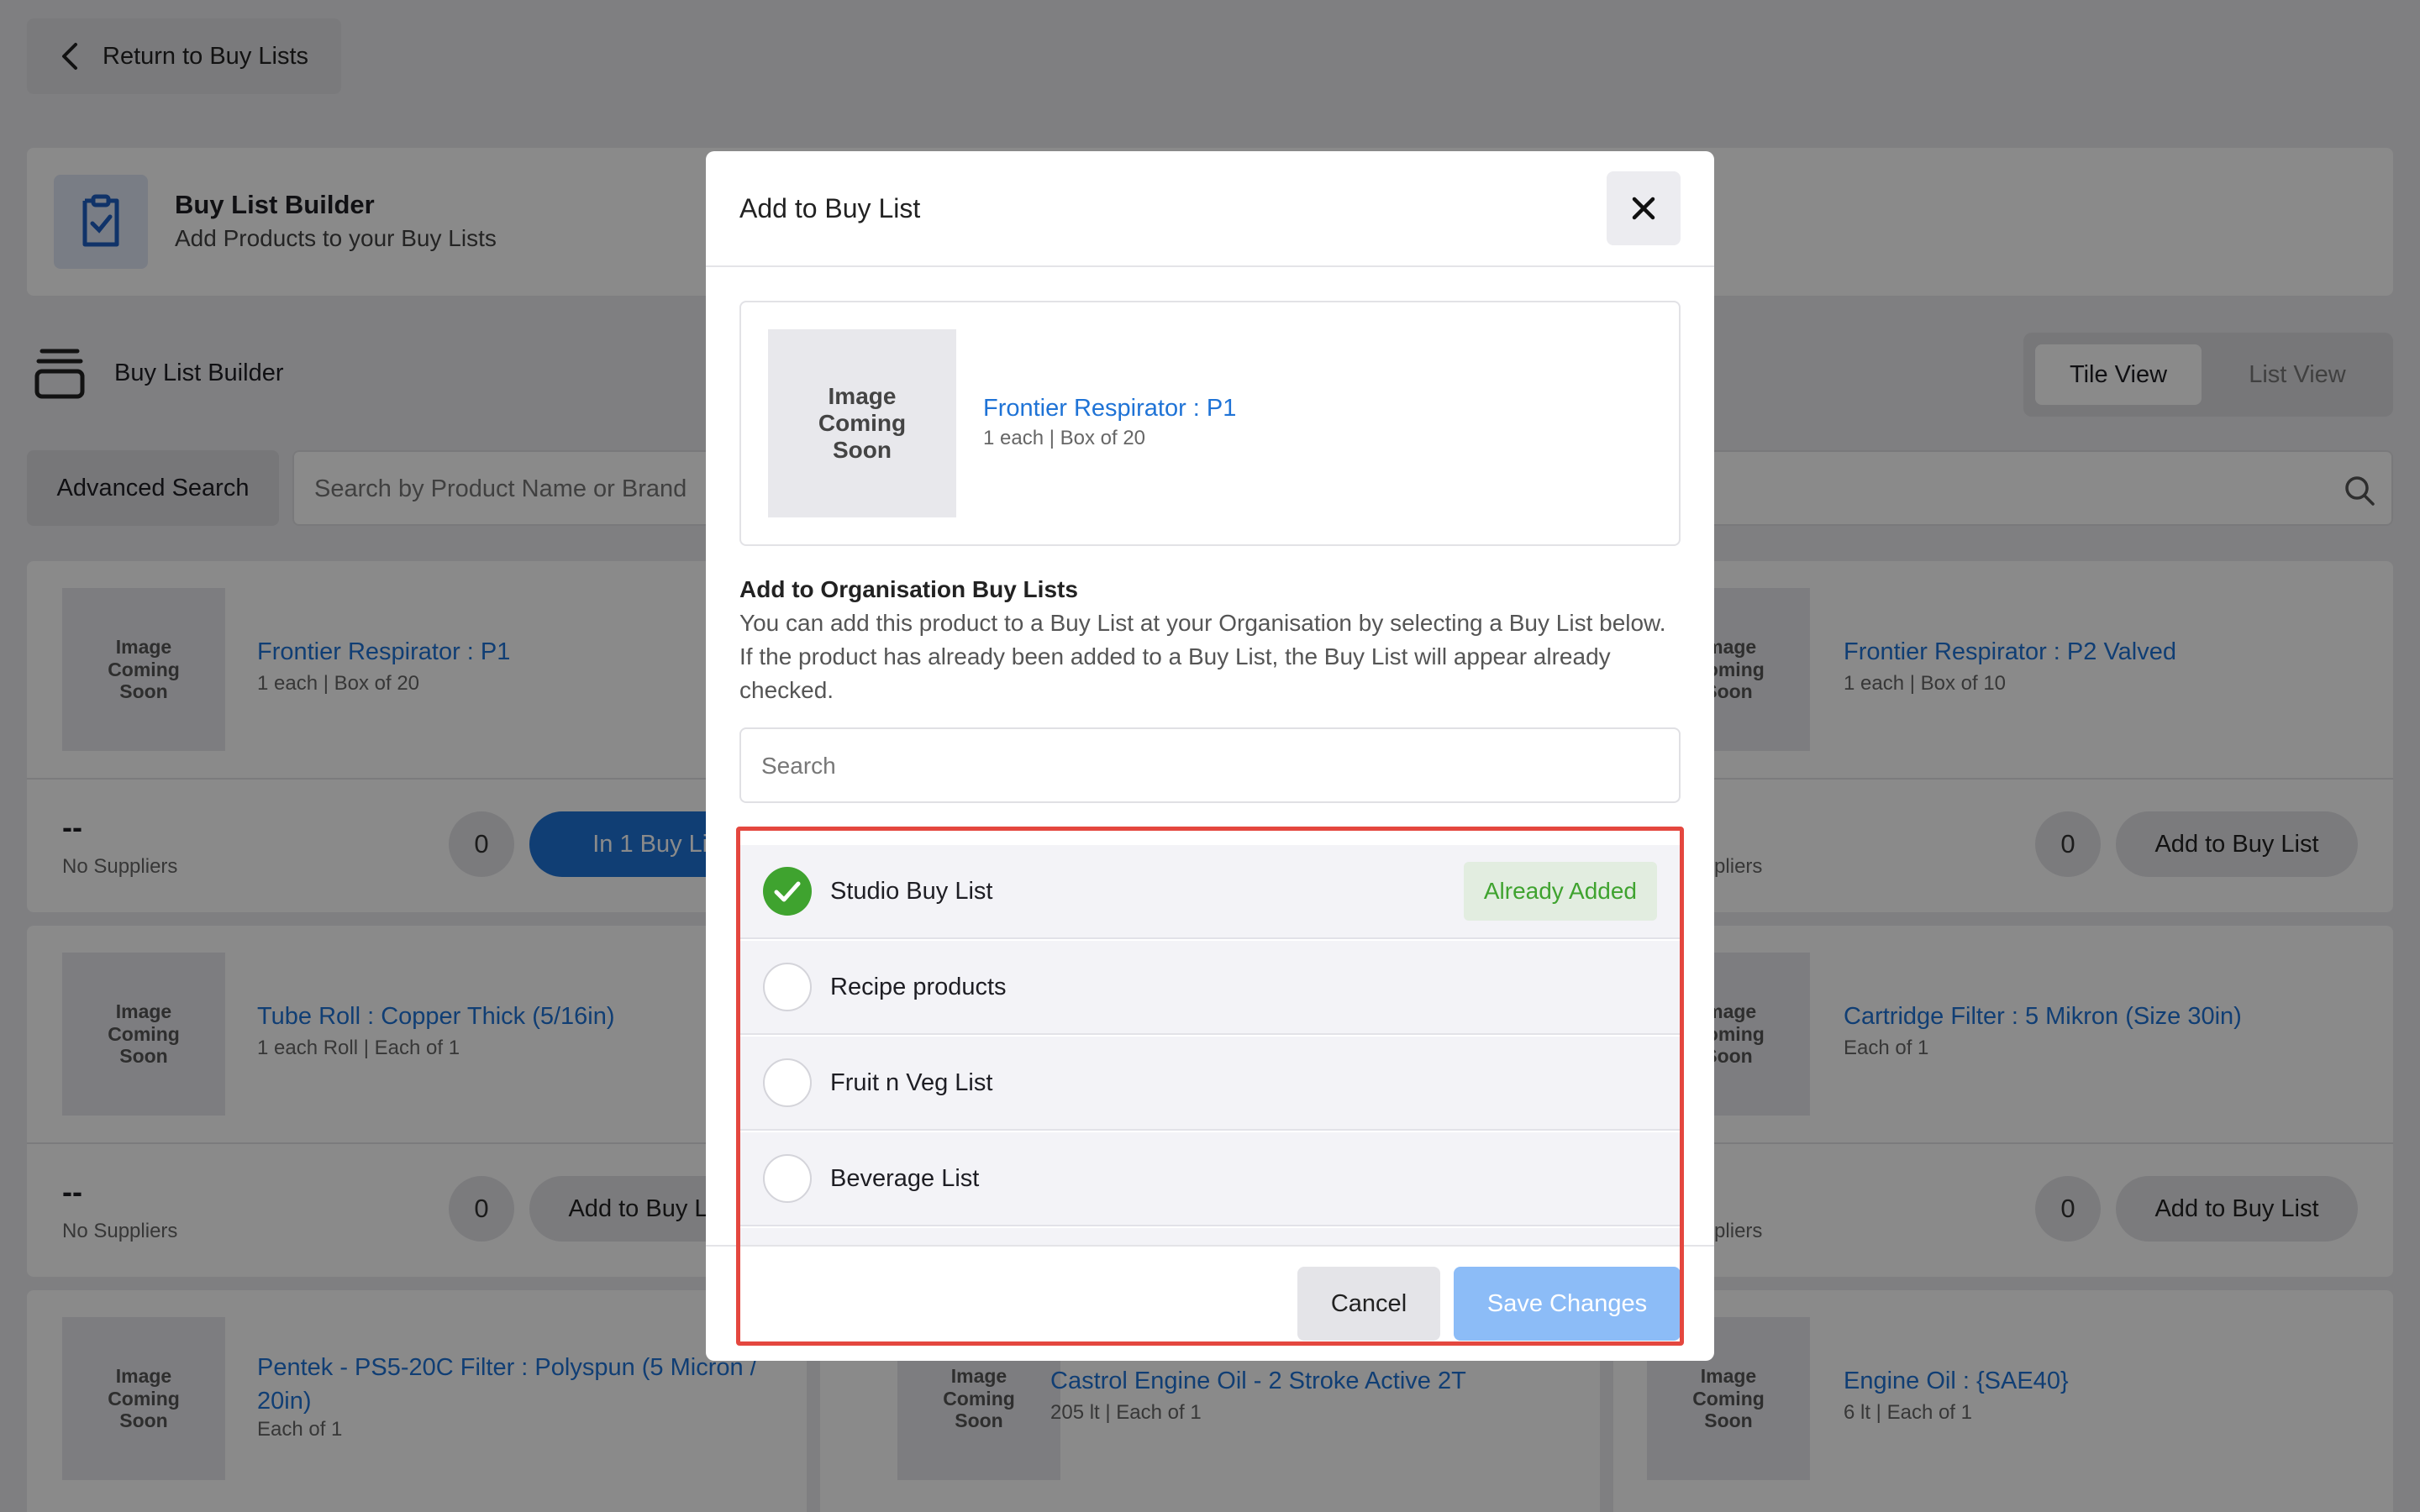 This screenshot has width=2420, height=1512. What do you see at coordinates (911, 1082) in the screenshot?
I see `buy-list-option-label: Fruit n Veg List` at bounding box center [911, 1082].